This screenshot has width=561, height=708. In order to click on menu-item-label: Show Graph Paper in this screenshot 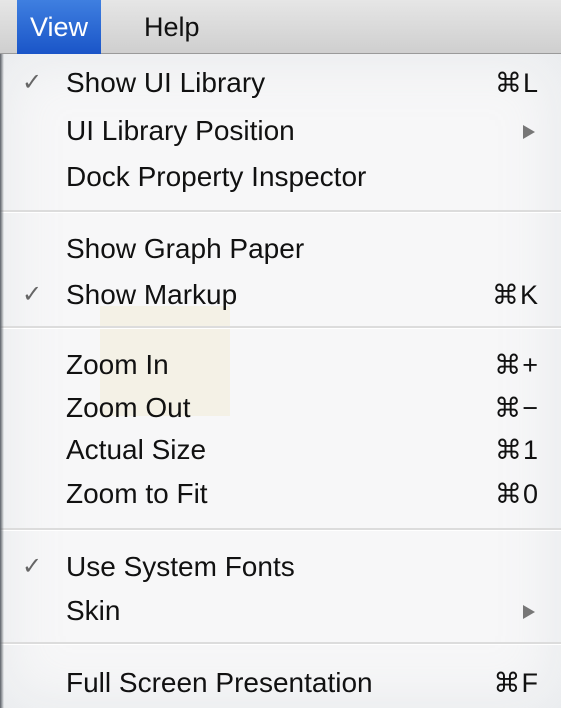, I will do `click(185, 248)`.